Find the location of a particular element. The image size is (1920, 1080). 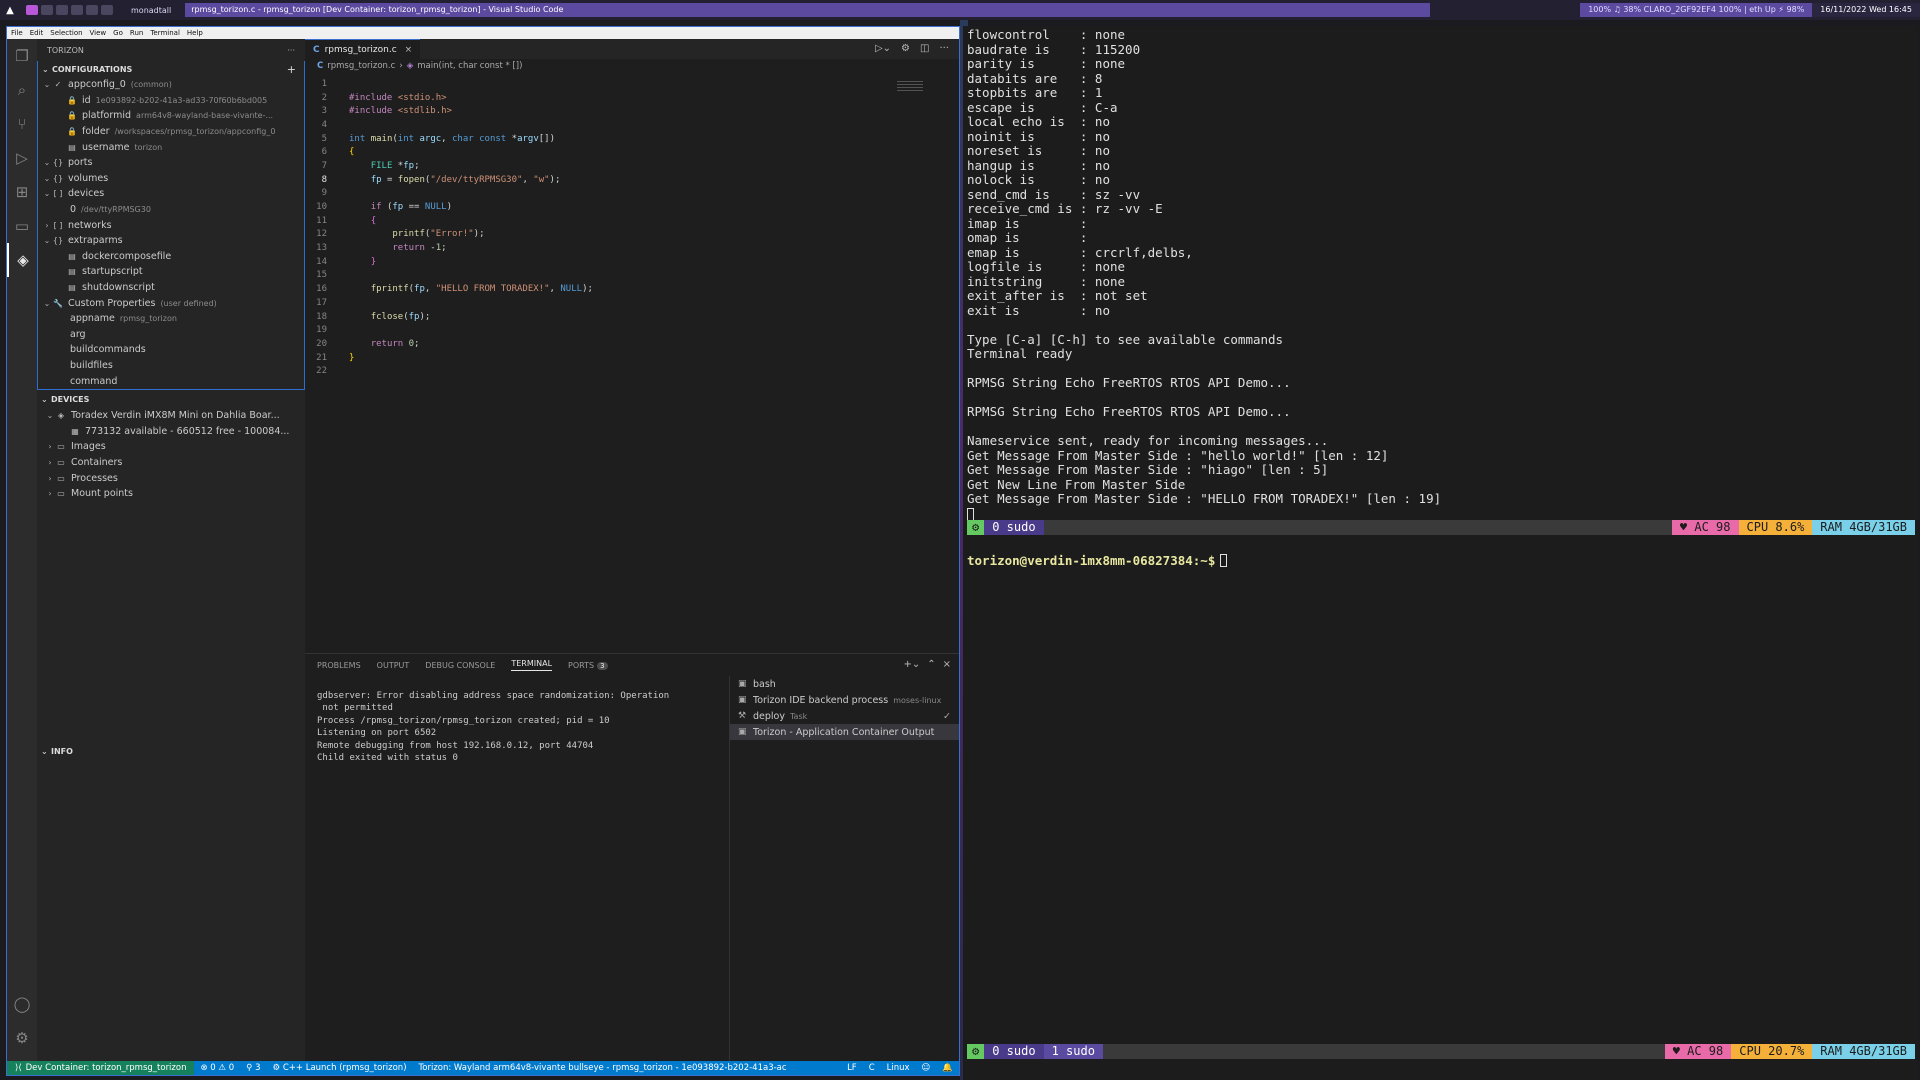

menu-terminal: Terminal is located at coordinates (165, 33).